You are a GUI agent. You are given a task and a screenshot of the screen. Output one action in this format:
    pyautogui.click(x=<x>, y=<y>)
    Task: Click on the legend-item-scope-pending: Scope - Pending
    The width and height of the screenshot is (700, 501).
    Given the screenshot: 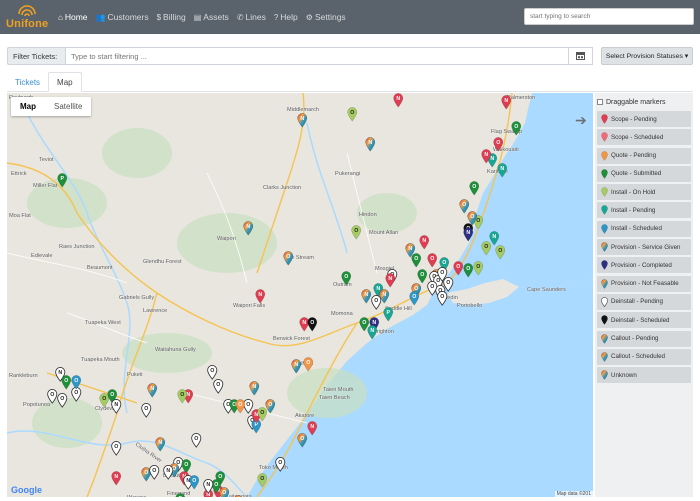 What is the action you would take?
    pyautogui.click(x=644, y=119)
    